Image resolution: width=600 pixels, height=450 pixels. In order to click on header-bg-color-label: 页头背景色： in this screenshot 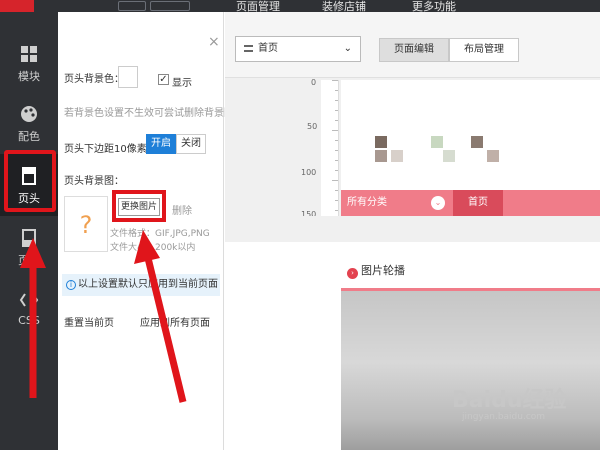, I will do `click(94, 79)`.